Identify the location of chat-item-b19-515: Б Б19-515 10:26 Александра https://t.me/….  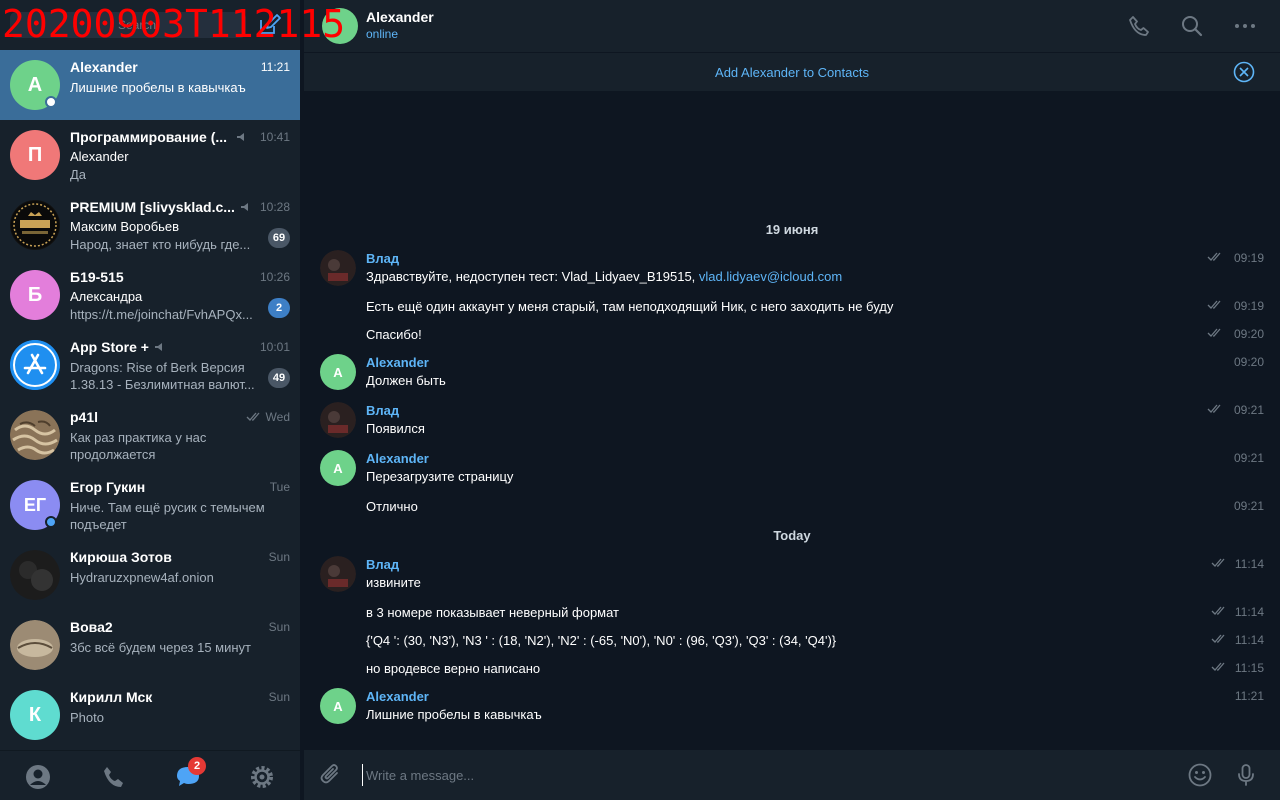
(150, 295).